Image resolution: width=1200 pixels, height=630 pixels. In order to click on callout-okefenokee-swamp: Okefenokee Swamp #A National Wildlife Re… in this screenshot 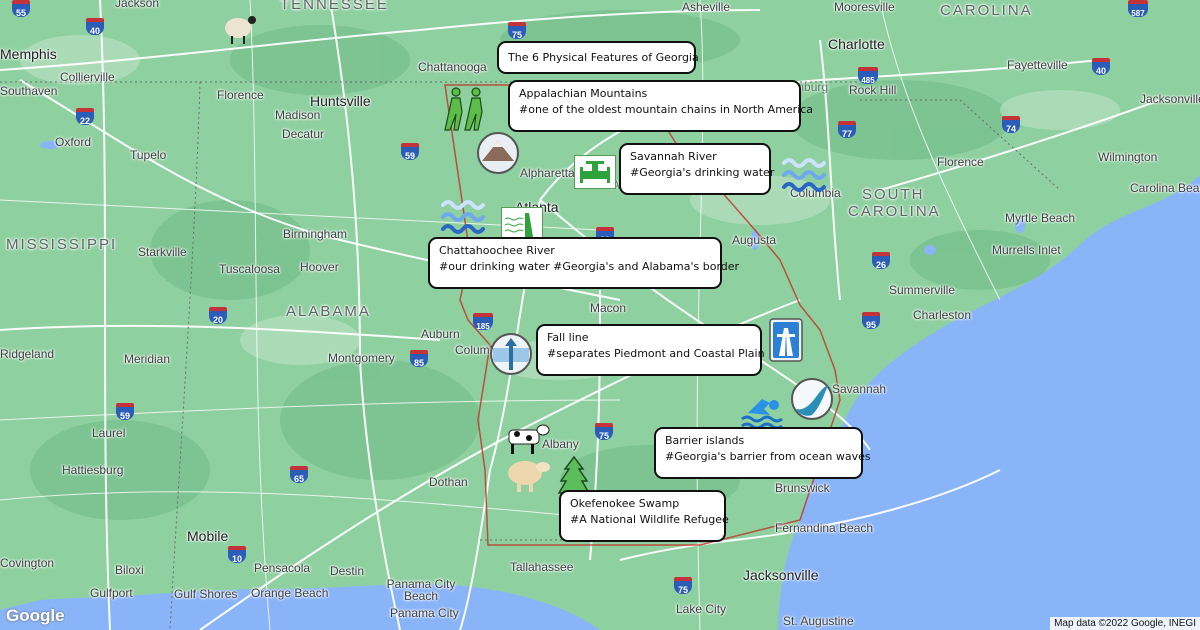, I will do `click(644, 516)`.